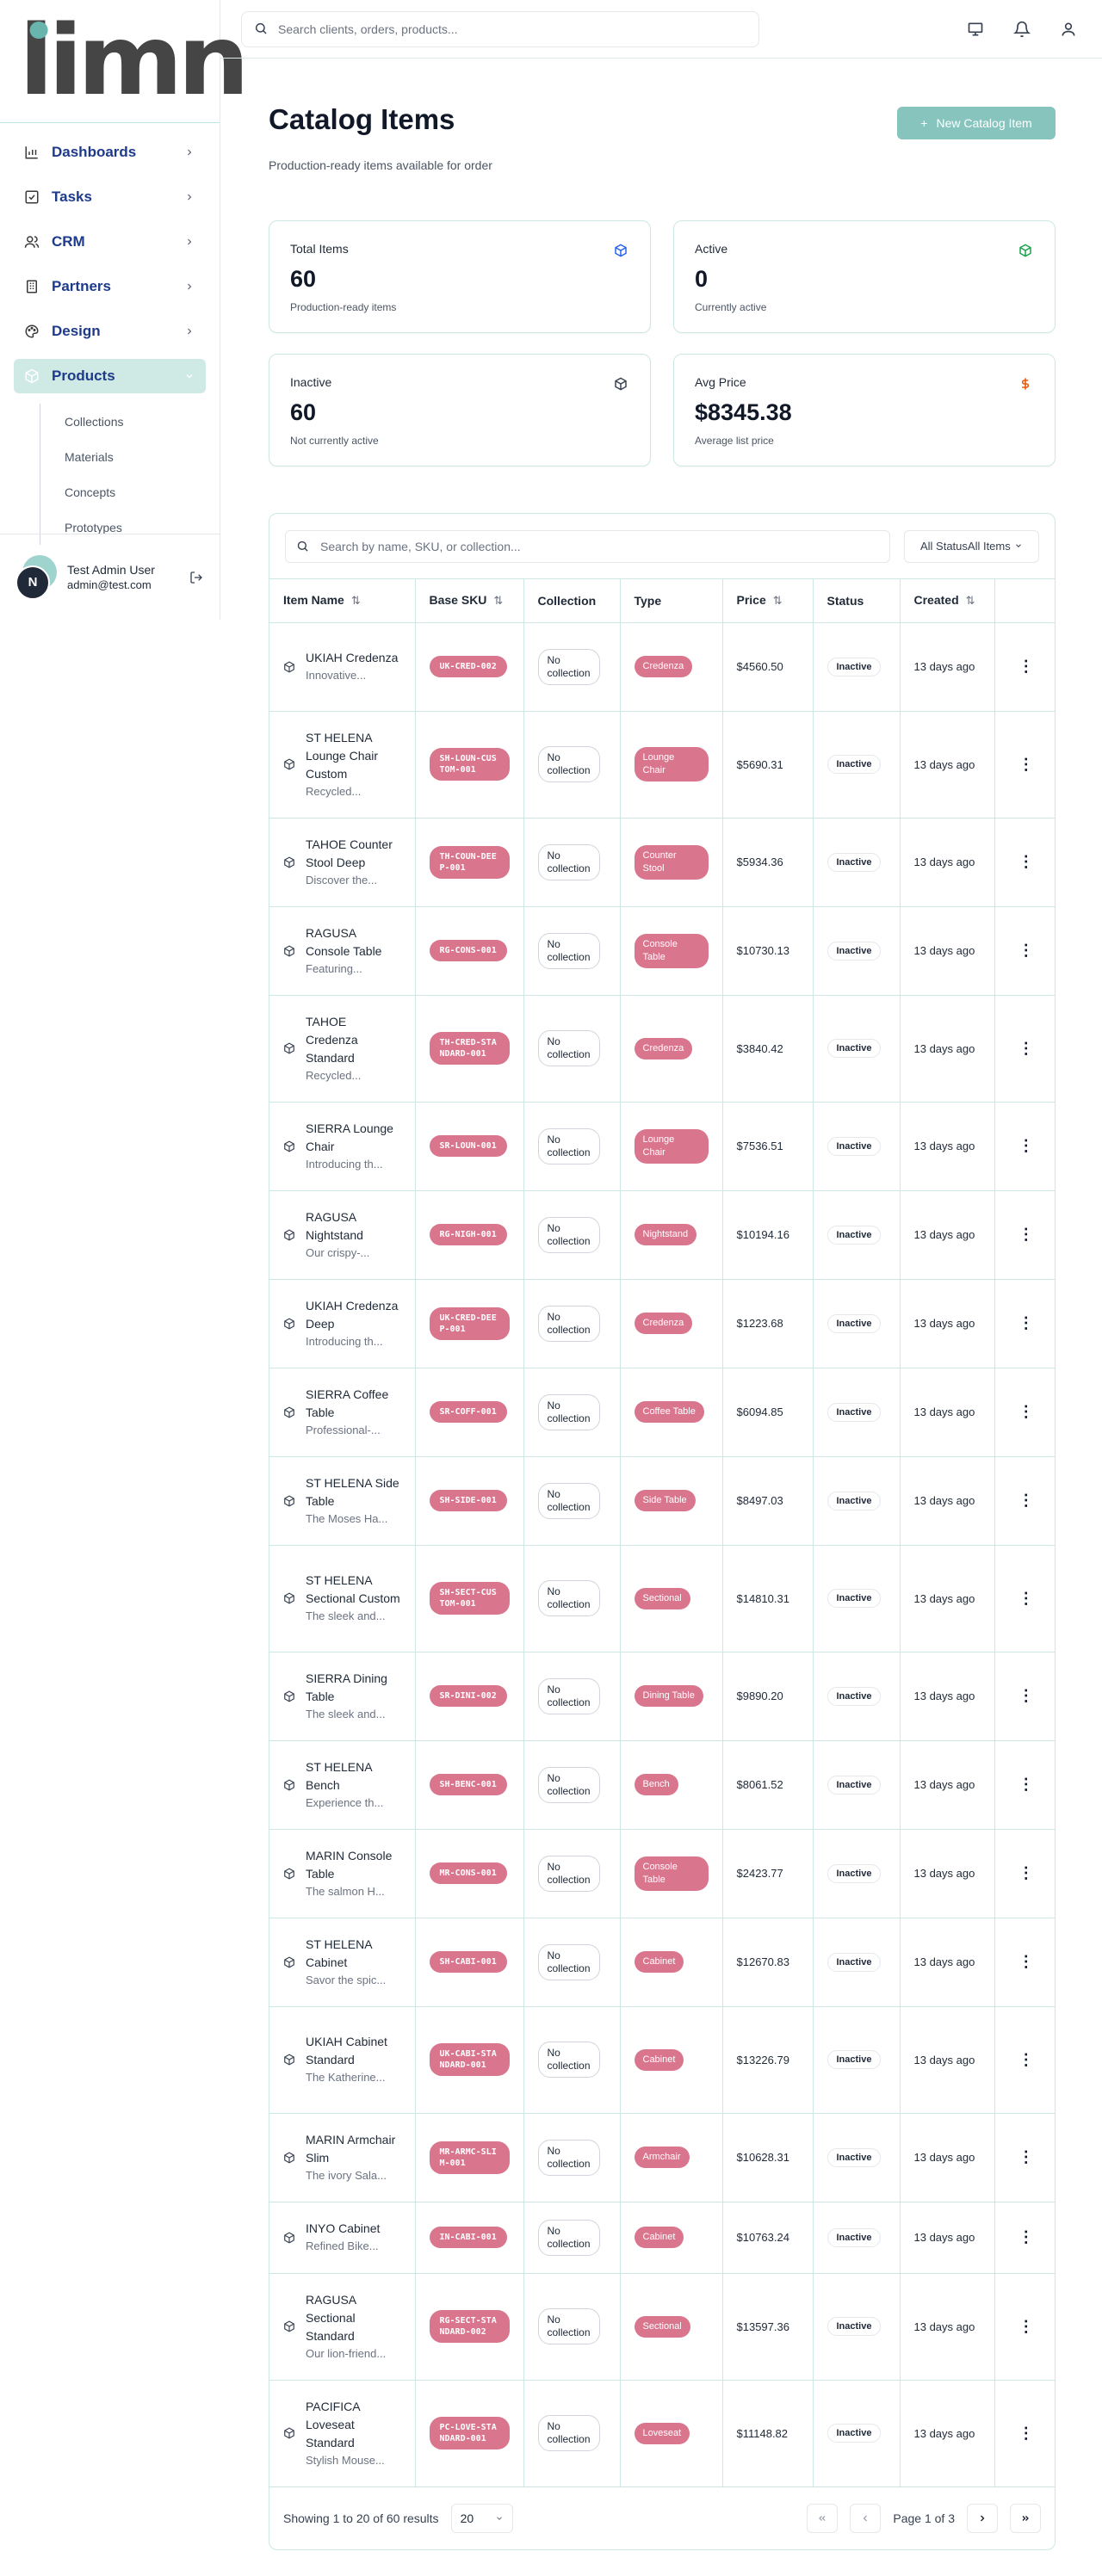 The width and height of the screenshot is (1102, 2576). I want to click on cell-price: $12670.83, so click(768, 1962).